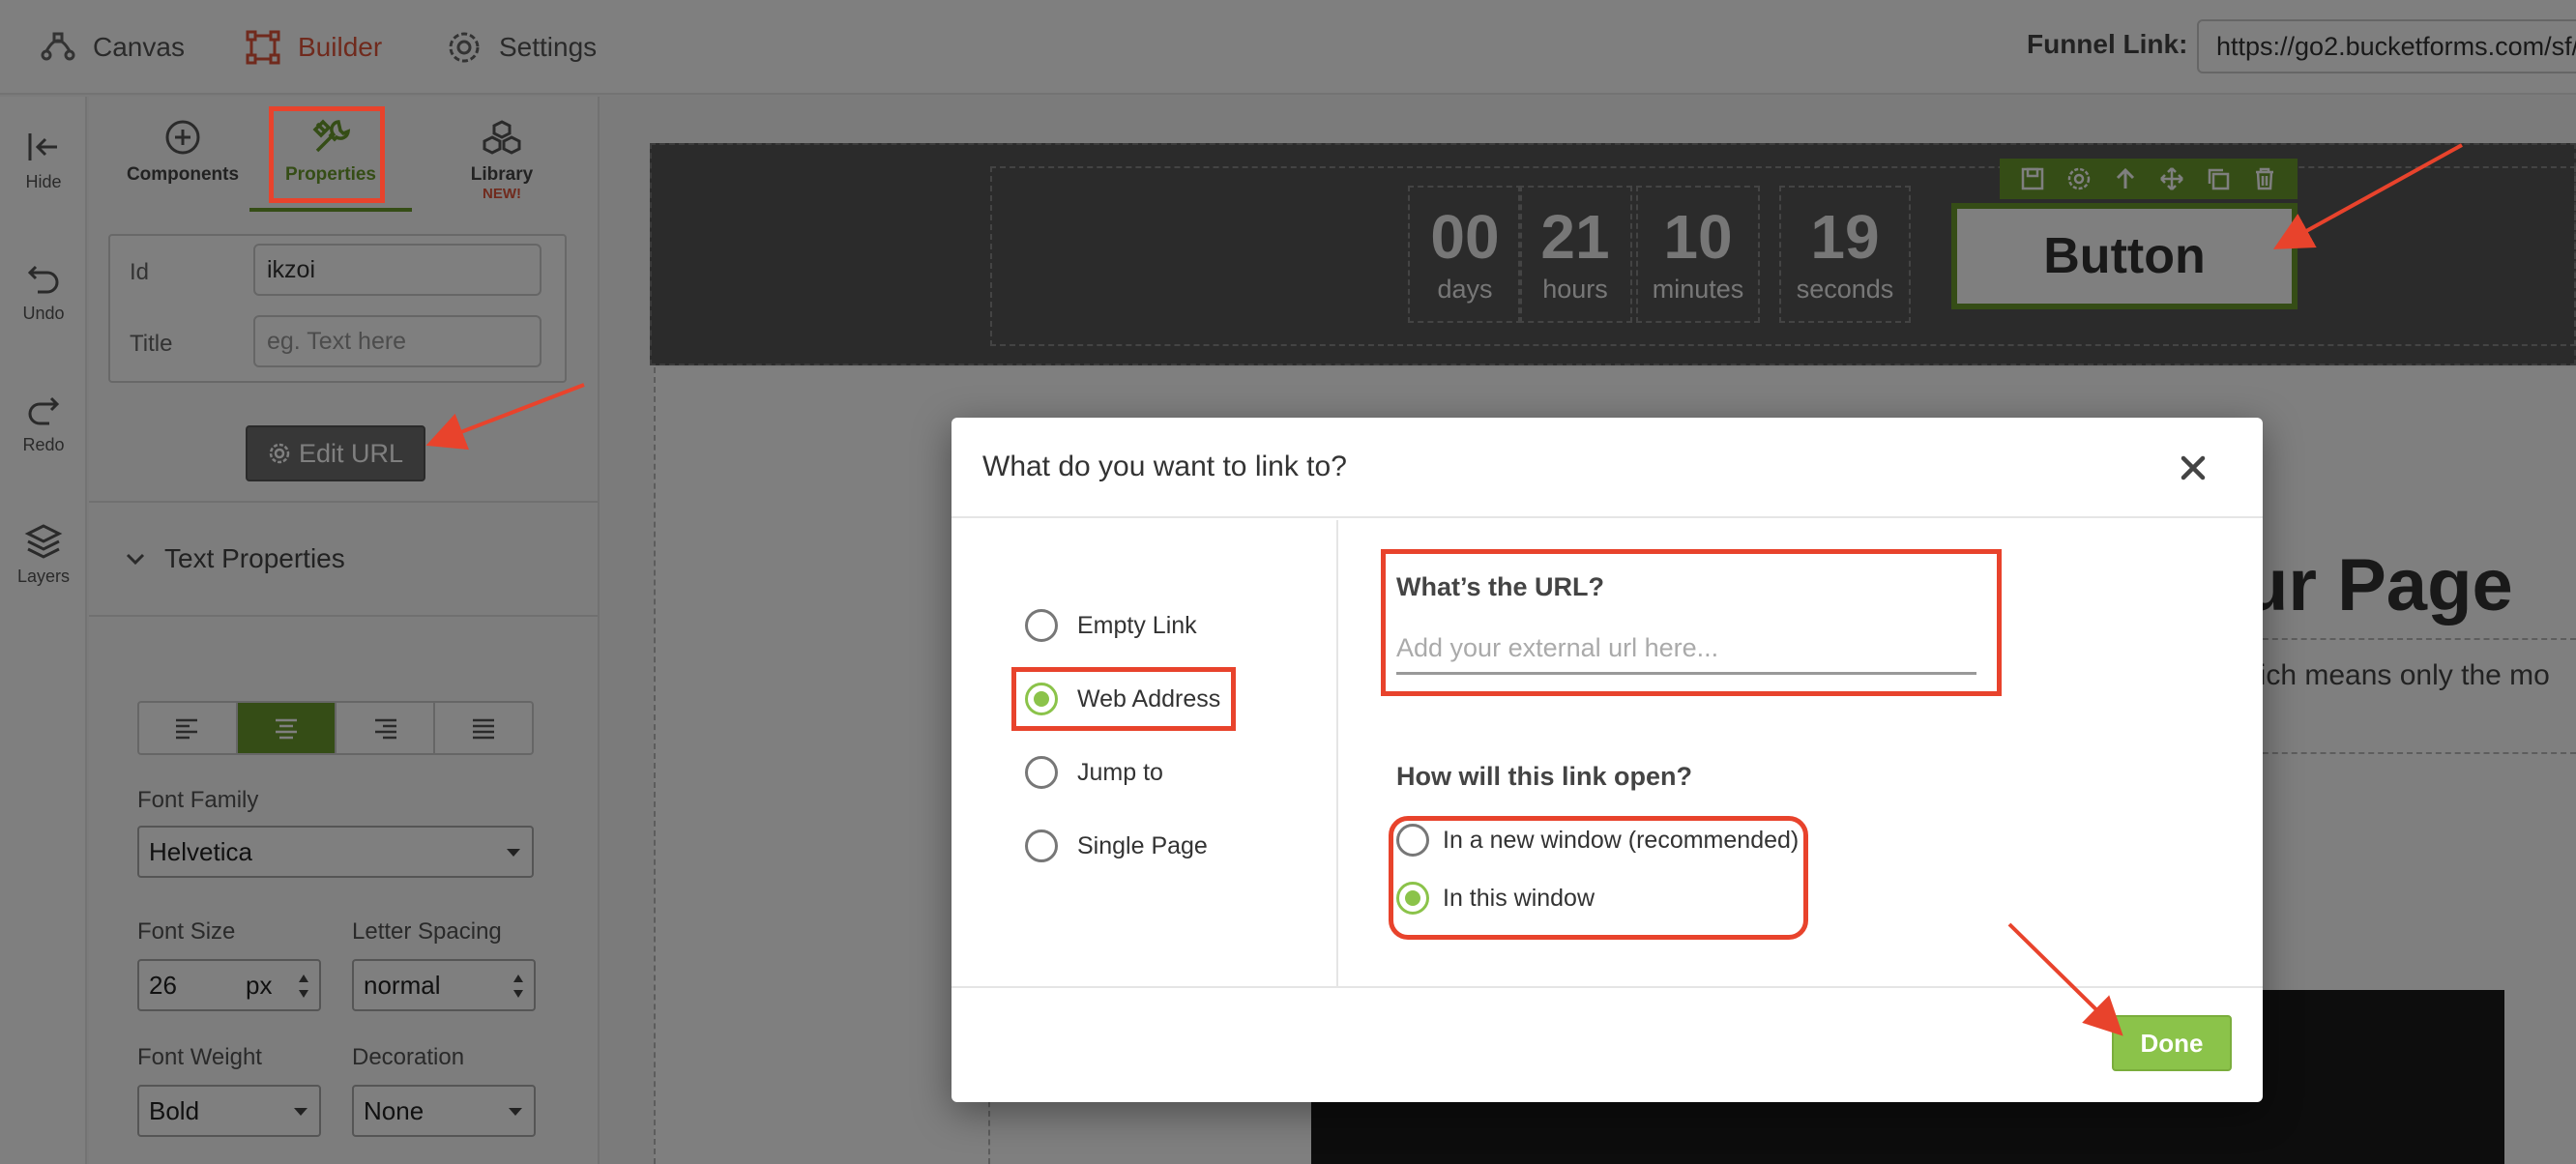 The image size is (2576, 1164). I want to click on modal-title: What do you want to link to?, so click(1164, 467).